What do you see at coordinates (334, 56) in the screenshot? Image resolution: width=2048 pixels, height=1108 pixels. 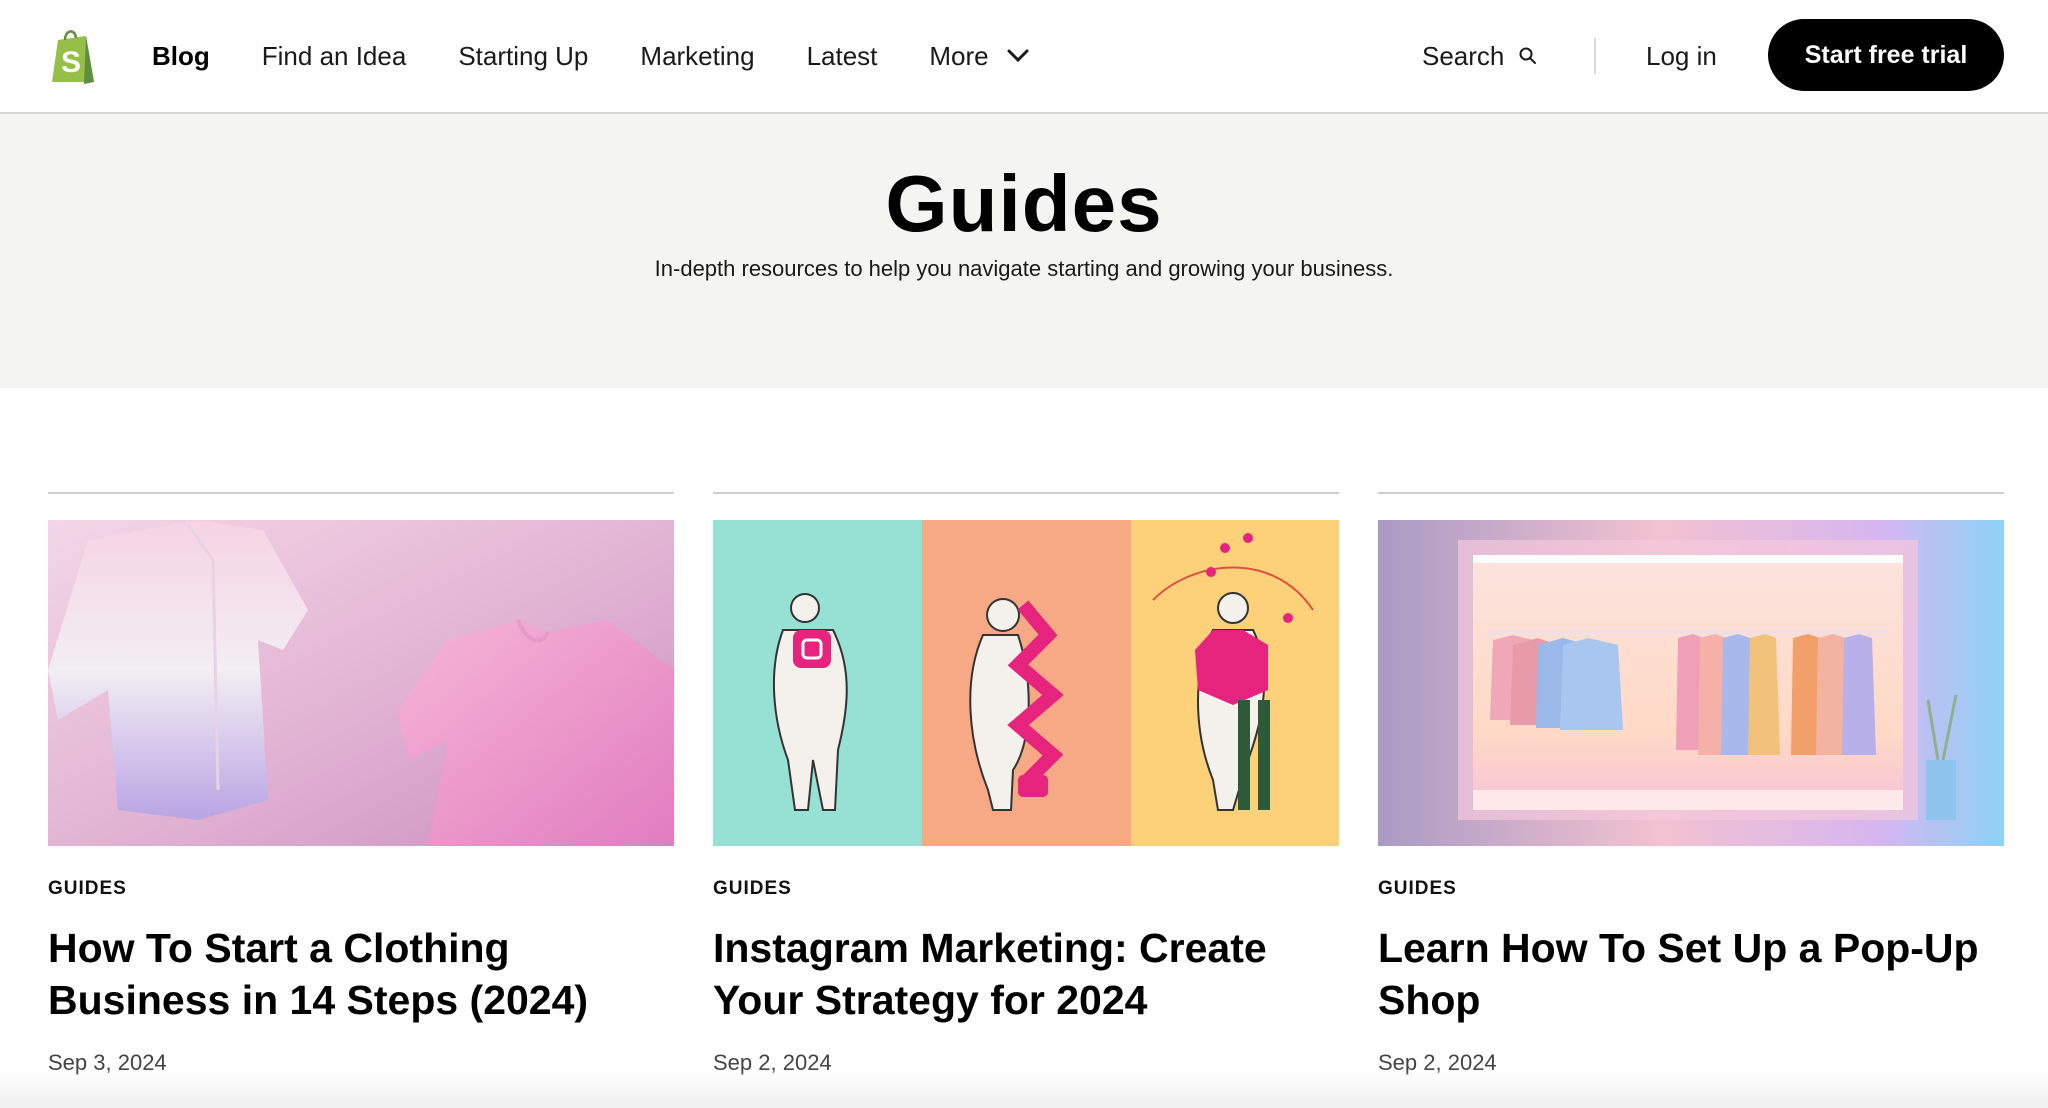 I see `nav-item-find-an-idea: Find an Idea` at bounding box center [334, 56].